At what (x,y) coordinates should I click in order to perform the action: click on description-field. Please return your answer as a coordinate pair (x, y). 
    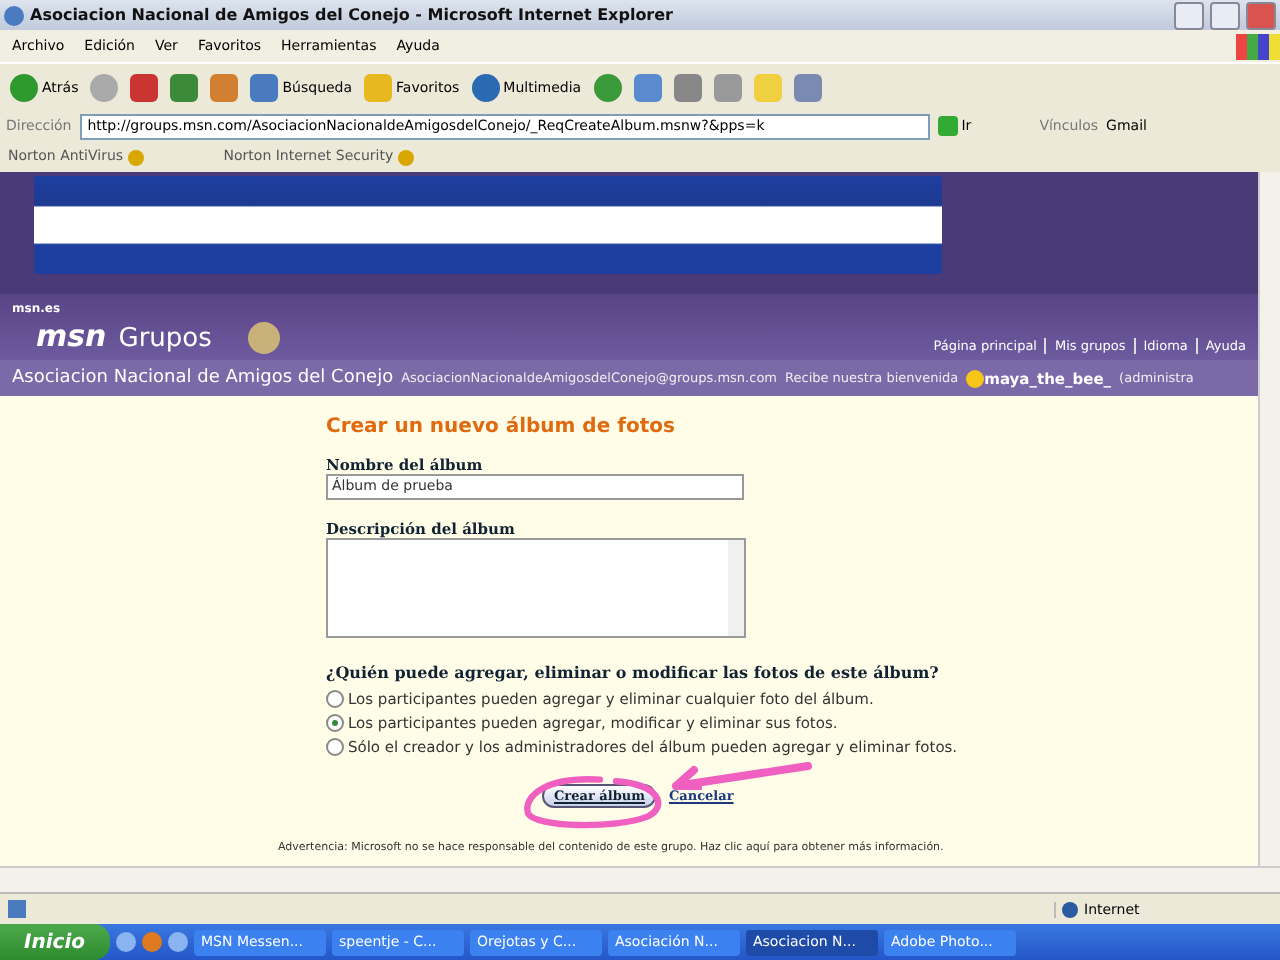
    Looking at the image, I should click on (536, 588).